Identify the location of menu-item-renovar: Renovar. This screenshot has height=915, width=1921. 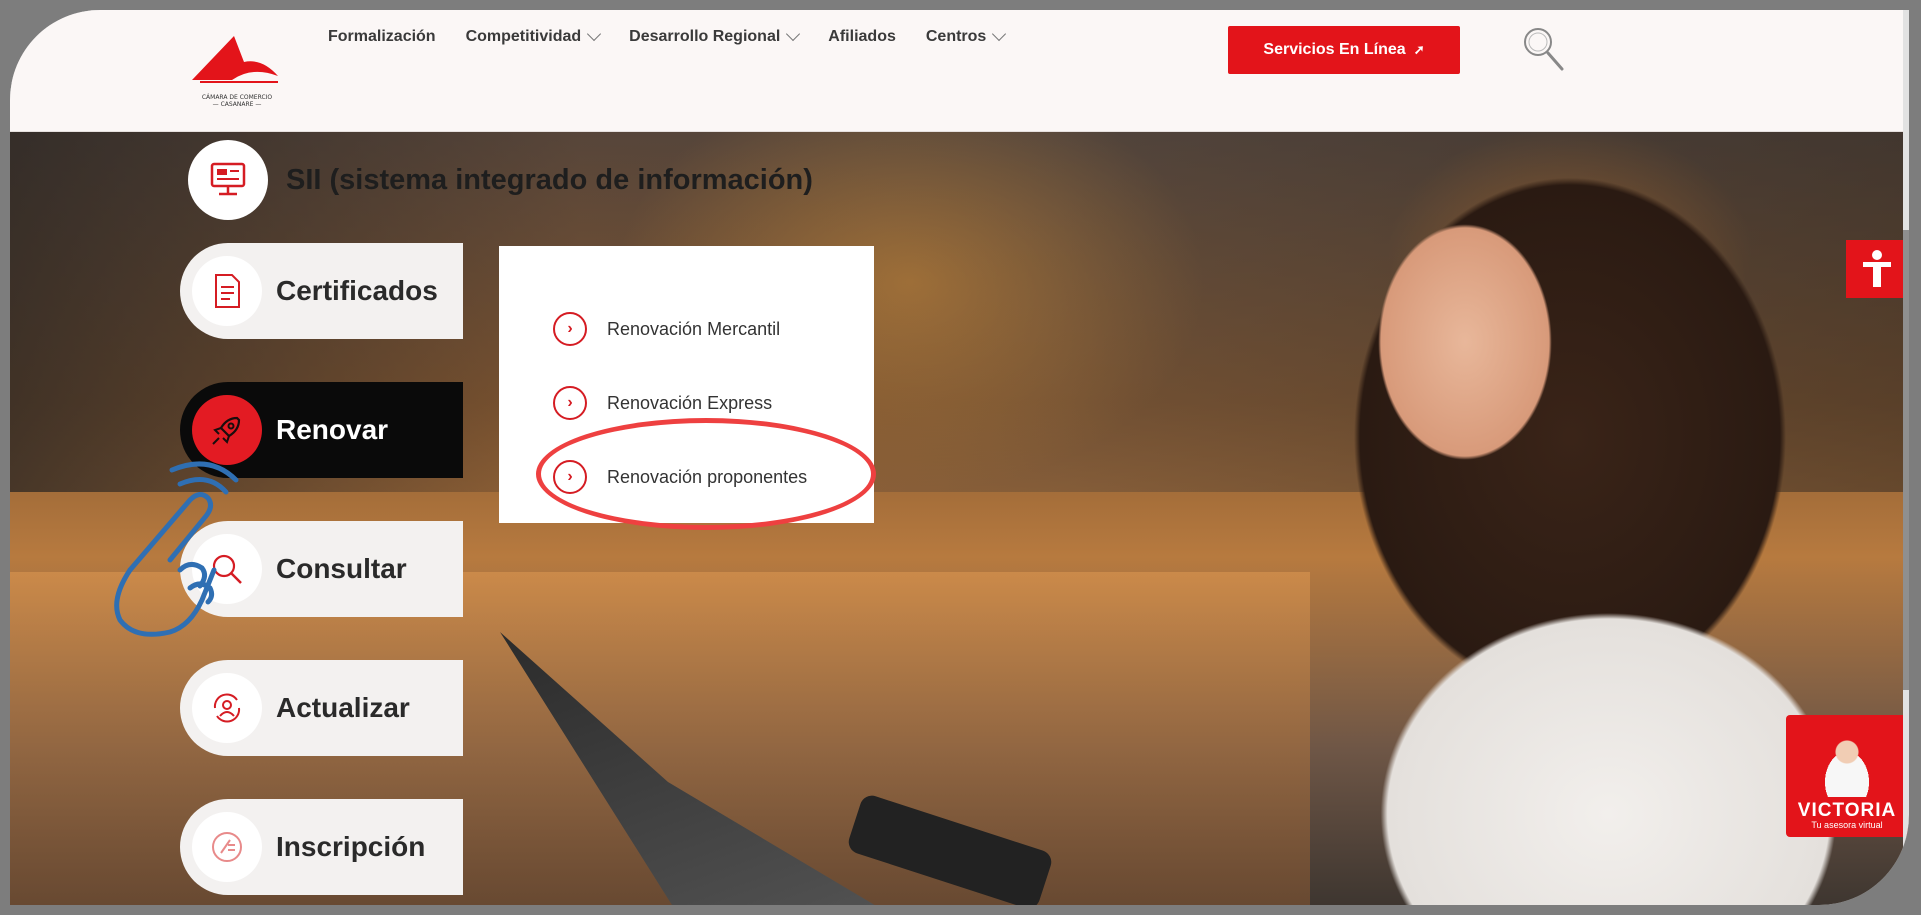
(321, 430).